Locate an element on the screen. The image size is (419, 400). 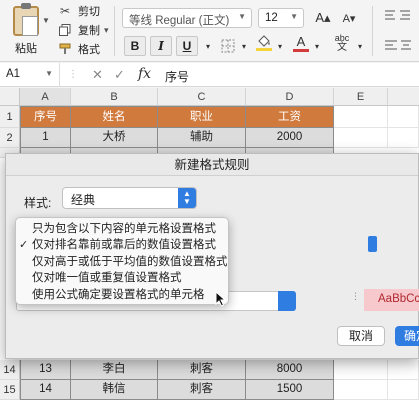
fill-color-swatch is located at coordinates (264, 49).